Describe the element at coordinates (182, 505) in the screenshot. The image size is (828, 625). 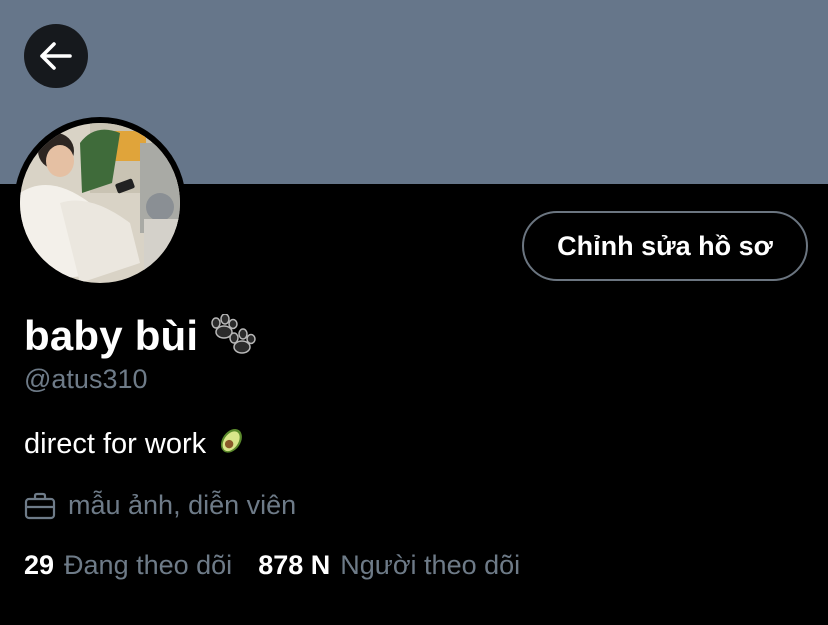
I see `profession-text: mẫu ảnh, diễn viên` at that location.